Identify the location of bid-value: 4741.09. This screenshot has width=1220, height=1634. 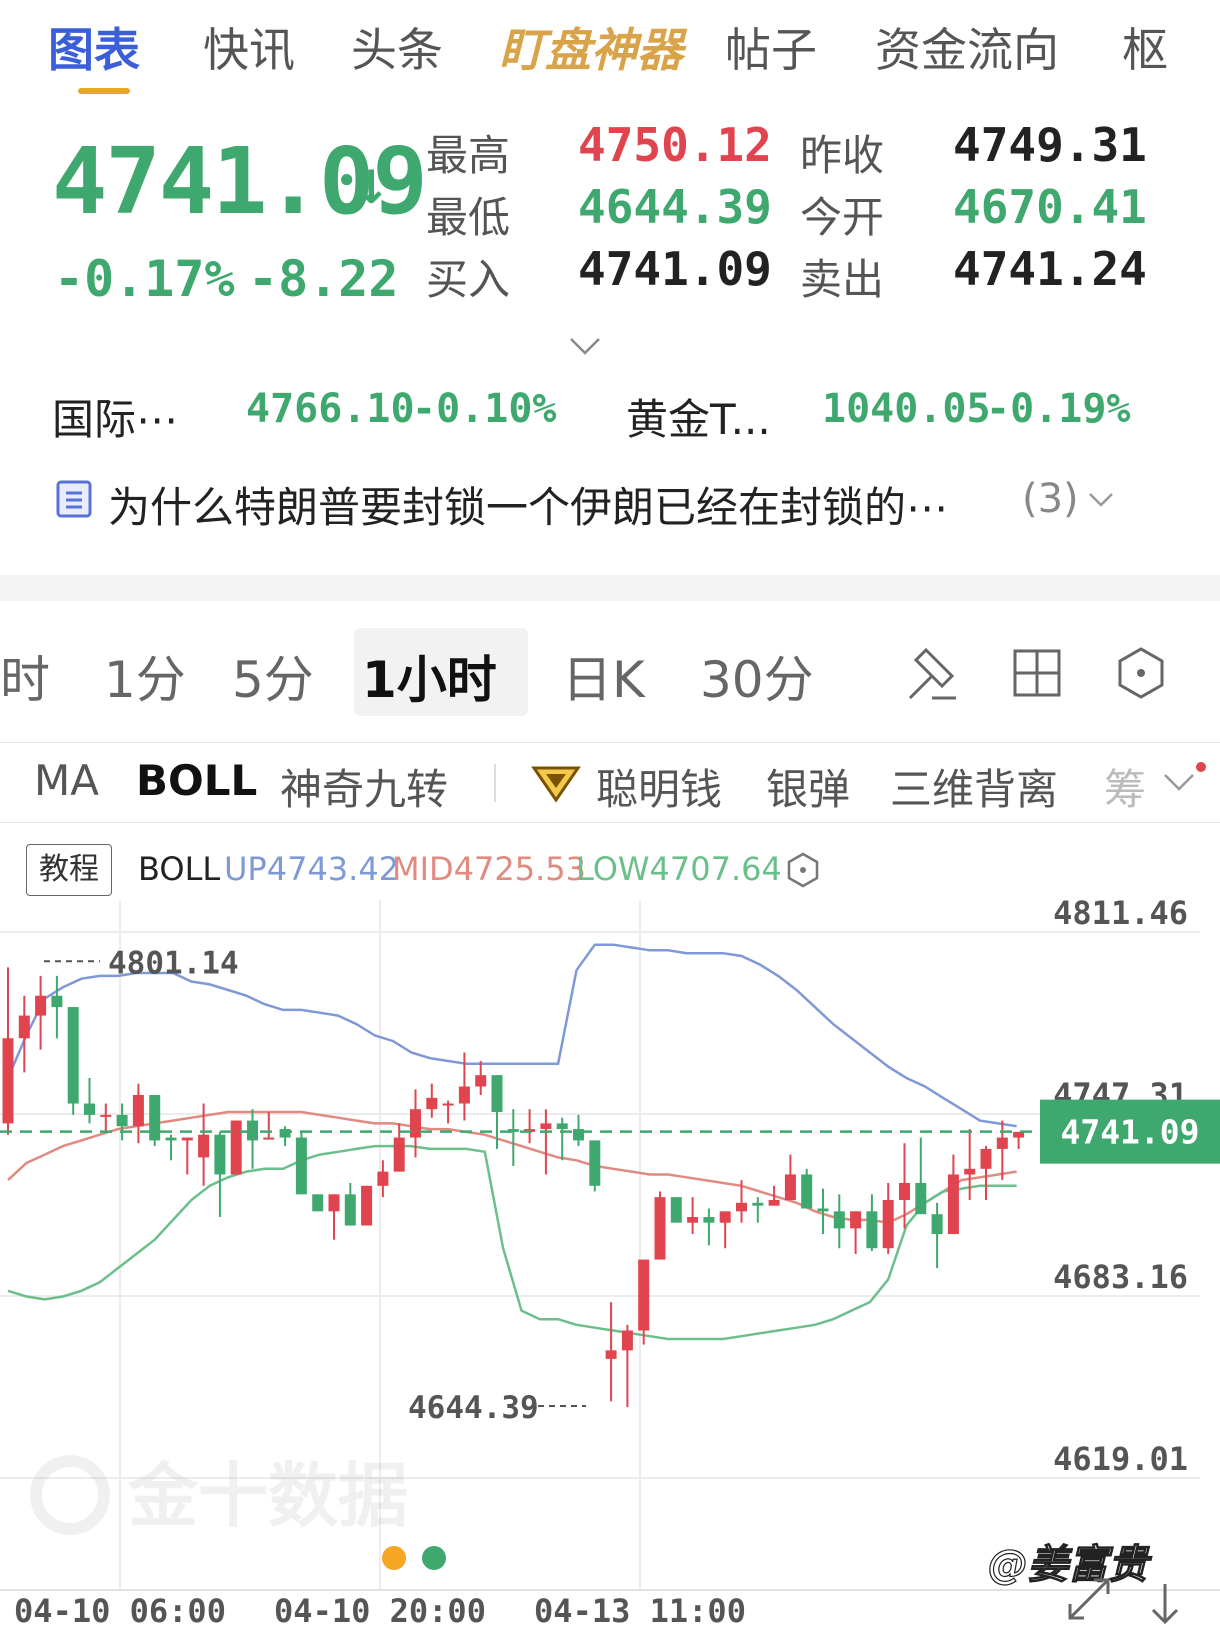
(675, 269).